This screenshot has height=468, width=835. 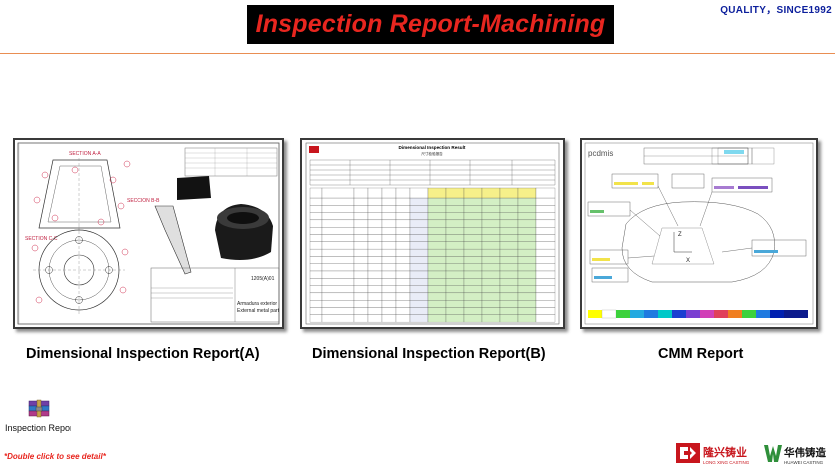 I want to click on attachment-filename: Inspection Report-Machining, so click(x=38, y=428).